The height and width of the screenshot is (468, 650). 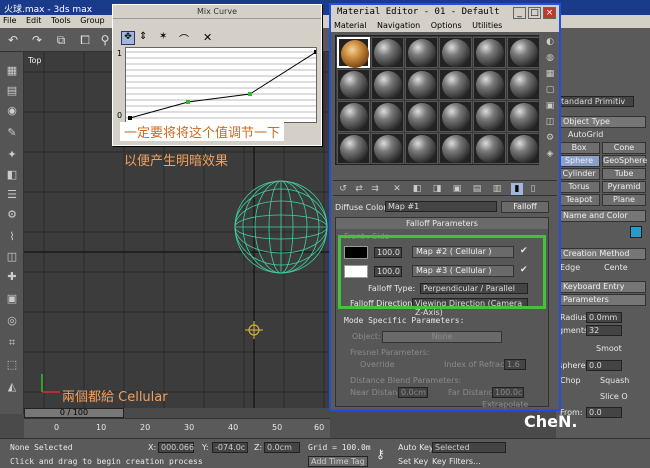 I want to click on segments-field: 32, so click(x=604, y=330).